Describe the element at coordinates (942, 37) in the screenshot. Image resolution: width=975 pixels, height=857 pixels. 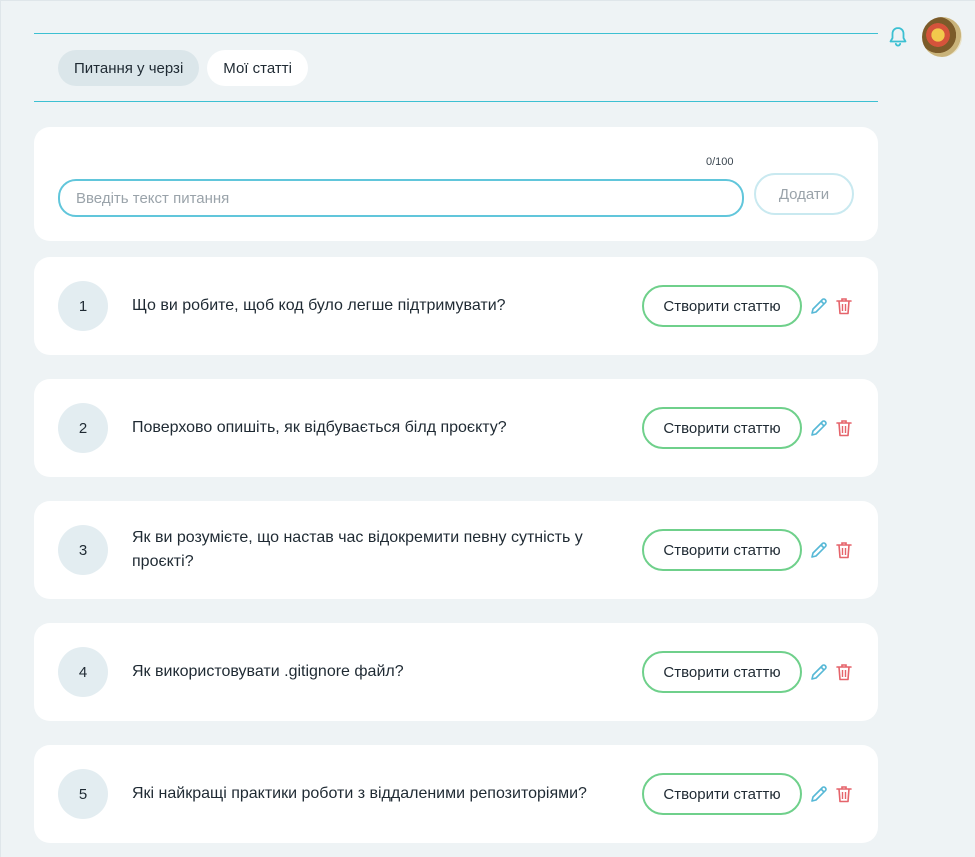
I see `user-avatar` at that location.